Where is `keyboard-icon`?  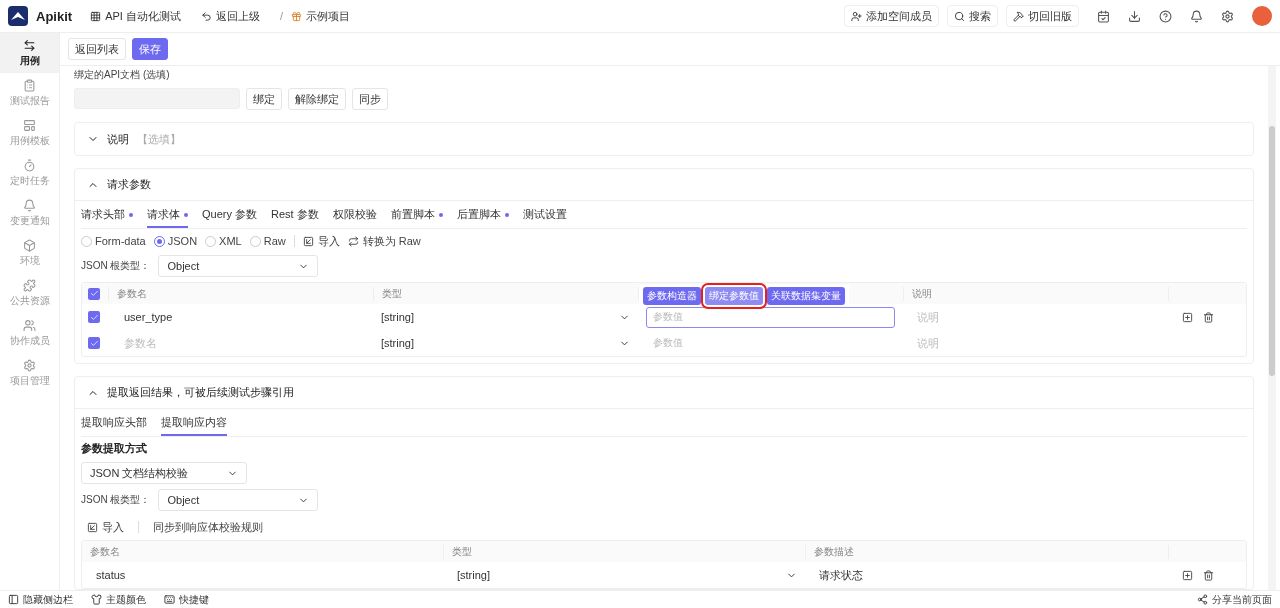
keyboard-icon is located at coordinates (169, 599).